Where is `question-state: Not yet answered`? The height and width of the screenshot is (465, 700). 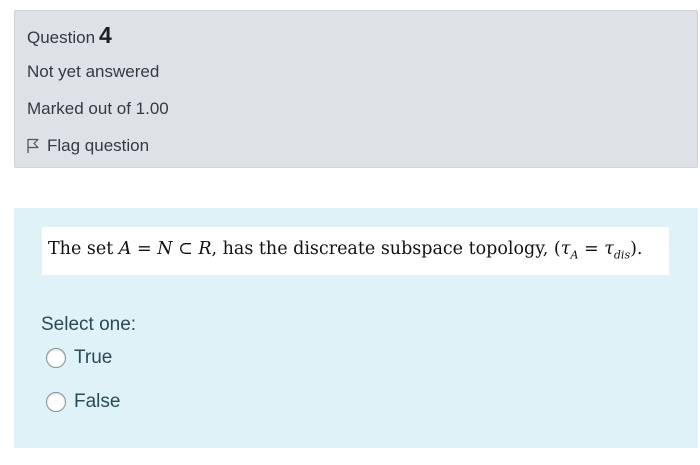
question-state: Not yet answered is located at coordinates (93, 71).